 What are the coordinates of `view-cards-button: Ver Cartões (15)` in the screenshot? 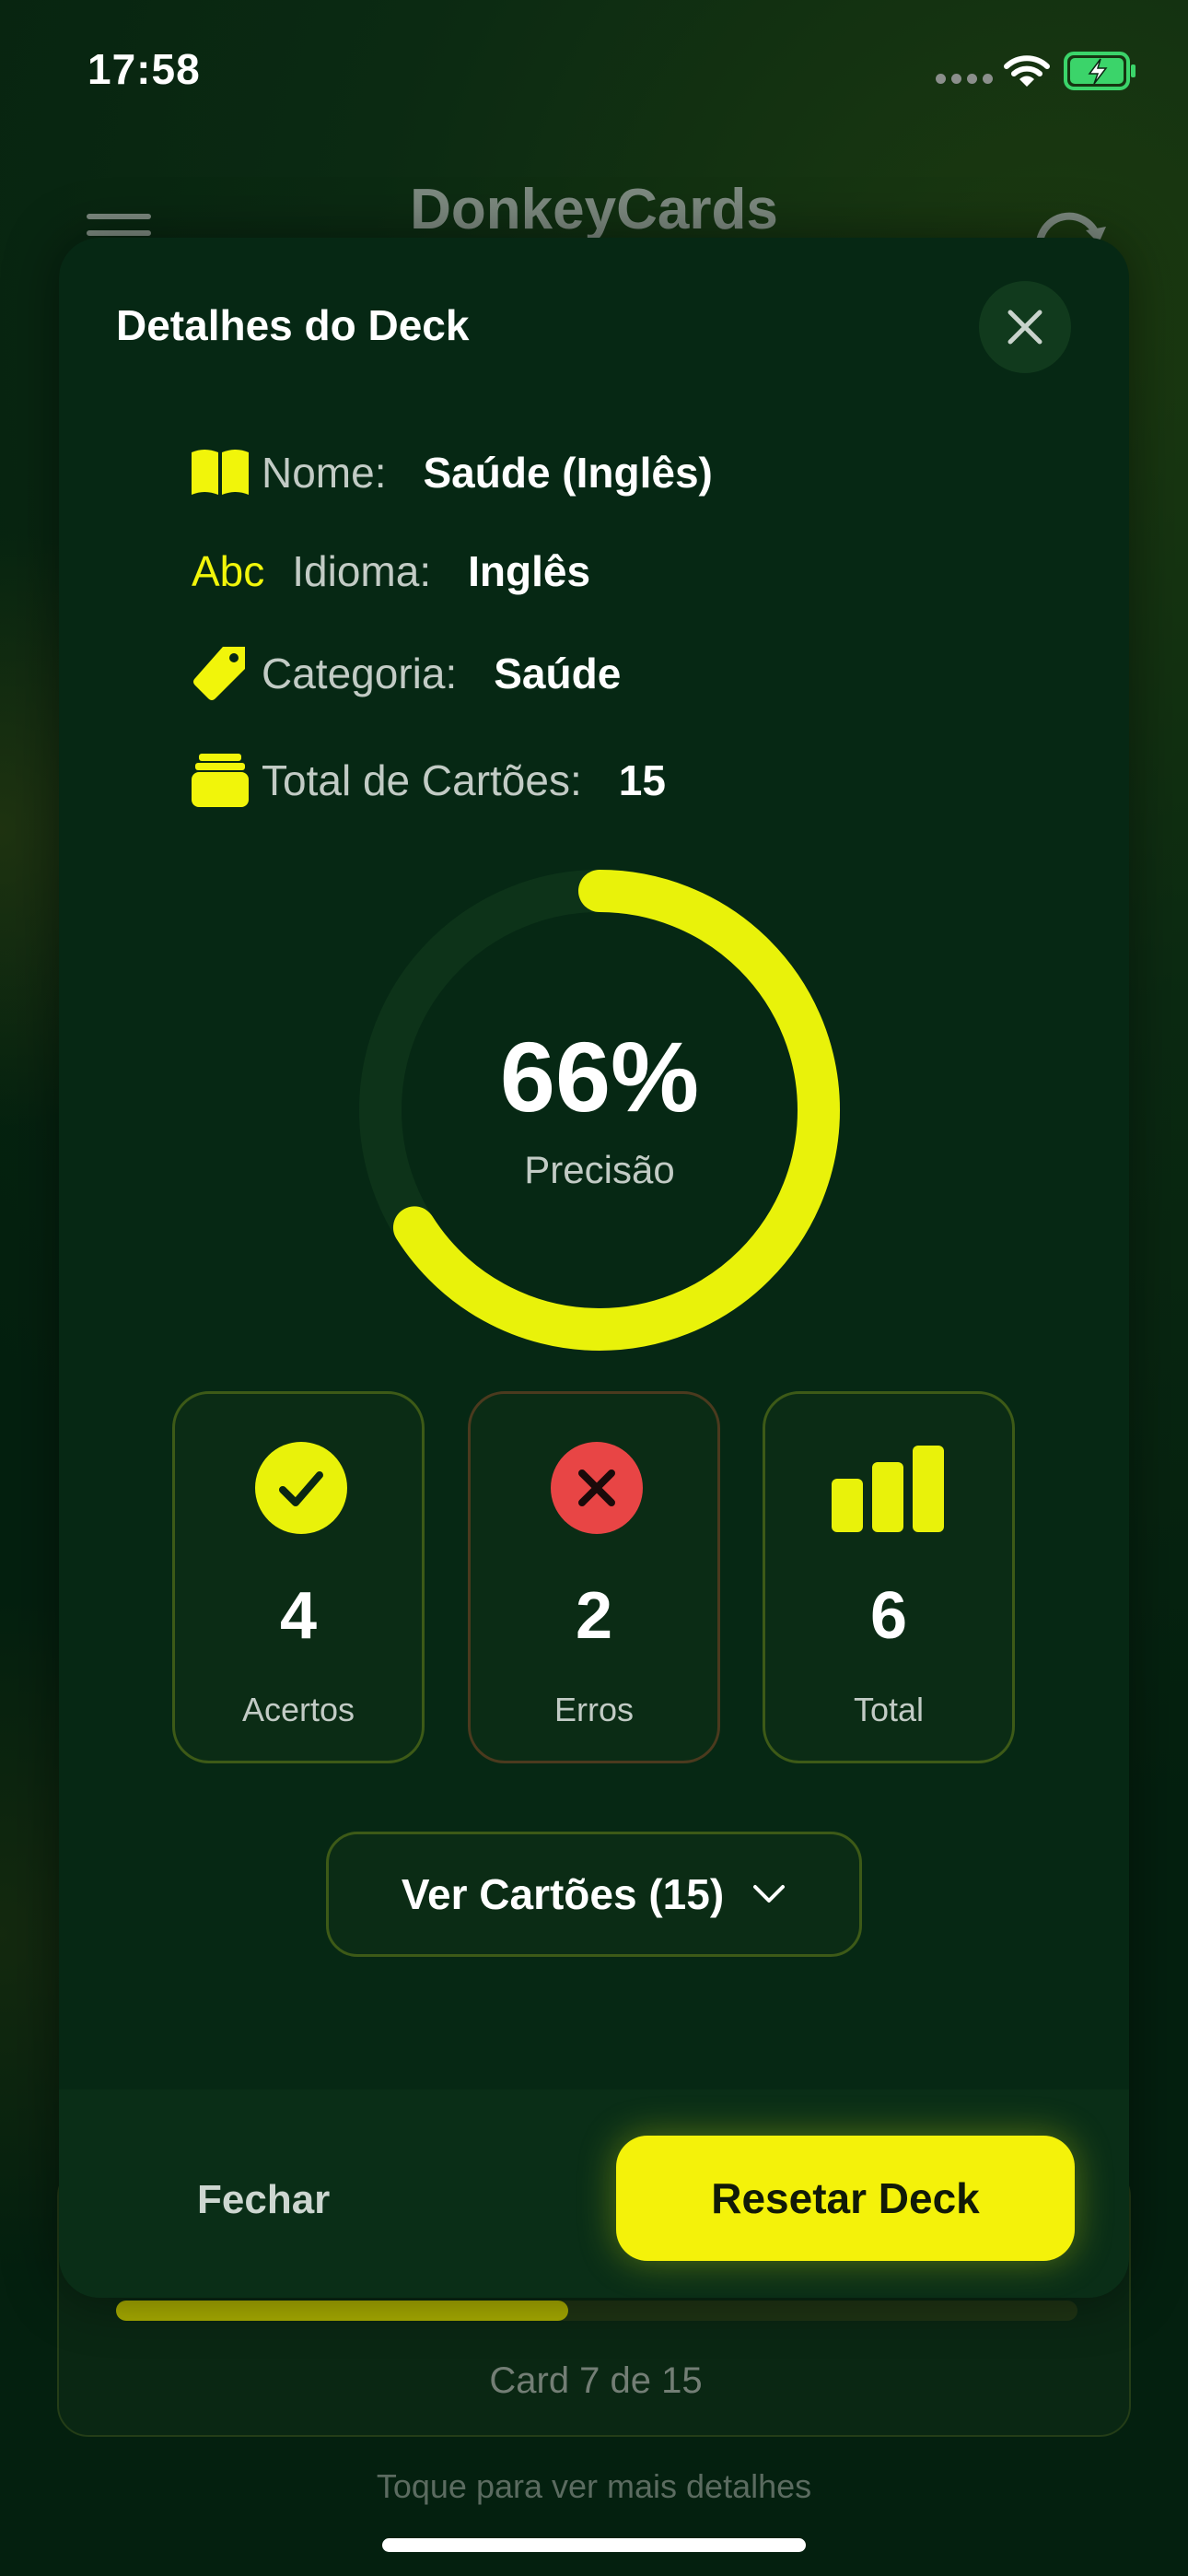 It's located at (594, 1894).